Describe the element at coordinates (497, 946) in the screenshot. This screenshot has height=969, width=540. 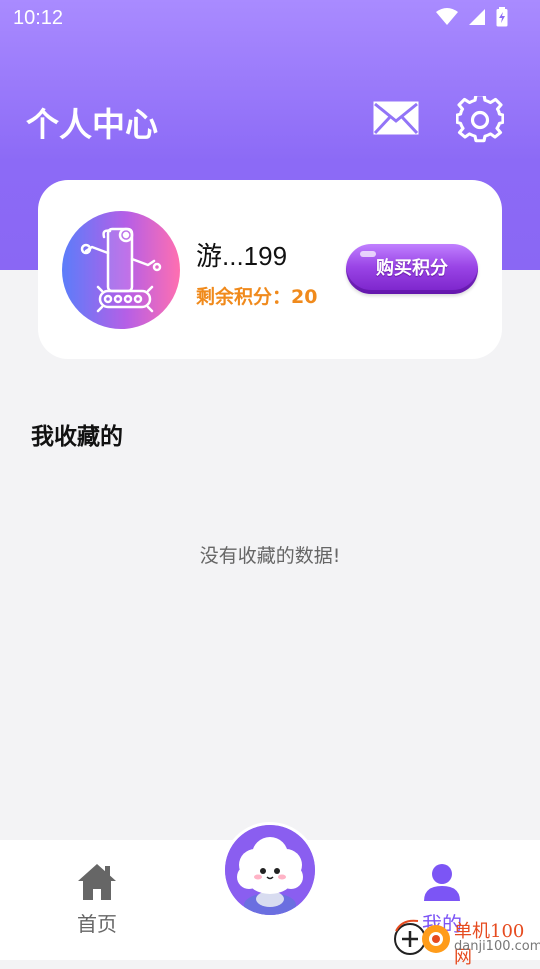
I see `watermark-url: danji100.com` at that location.